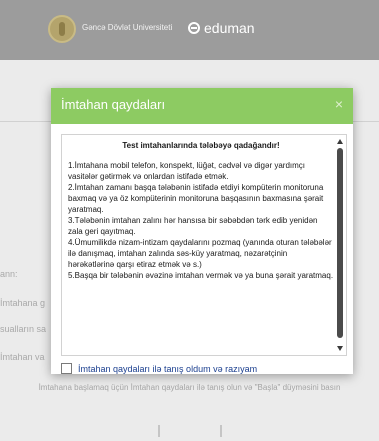 The height and width of the screenshot is (441, 379). What do you see at coordinates (202, 106) in the screenshot?
I see `modal-header: İmtahan qaydaları ×` at bounding box center [202, 106].